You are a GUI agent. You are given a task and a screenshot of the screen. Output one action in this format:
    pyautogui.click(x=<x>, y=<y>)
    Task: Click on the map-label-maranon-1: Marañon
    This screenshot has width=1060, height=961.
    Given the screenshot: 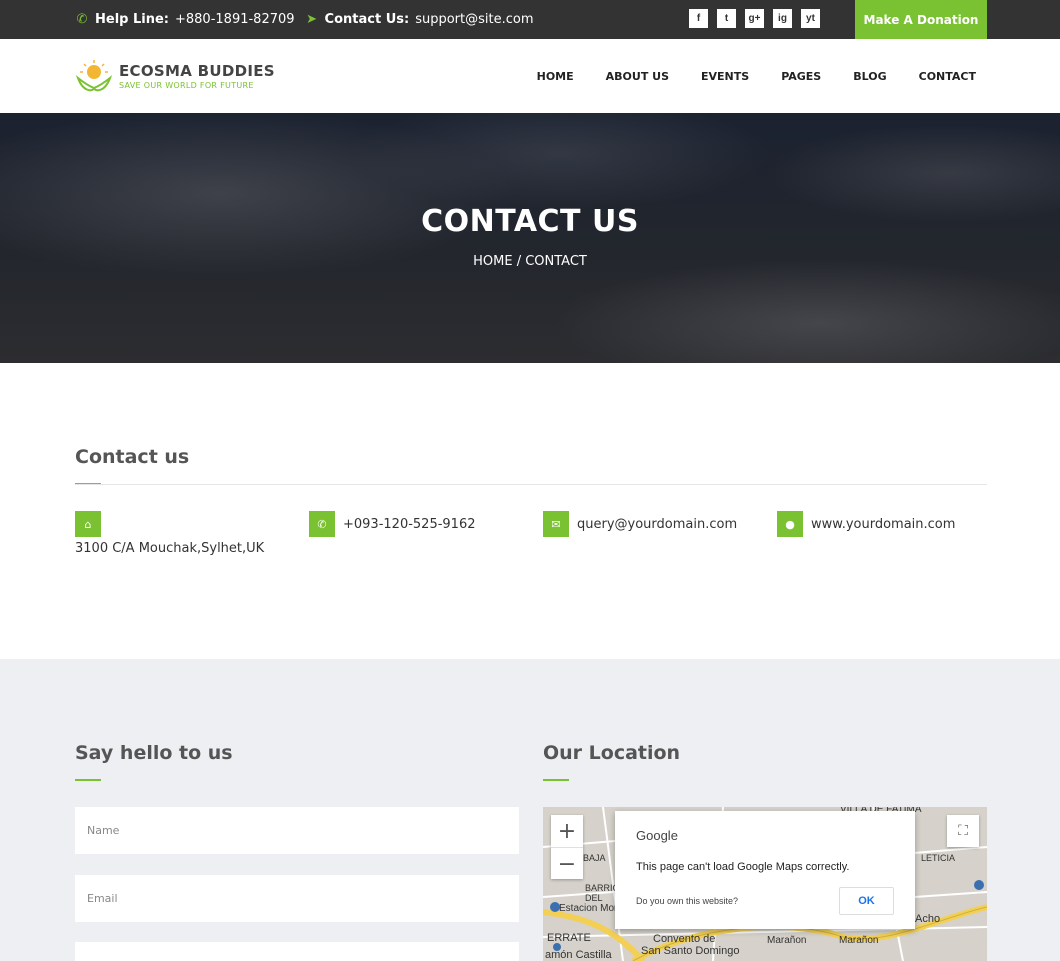 What is the action you would take?
    pyautogui.click(x=787, y=940)
    